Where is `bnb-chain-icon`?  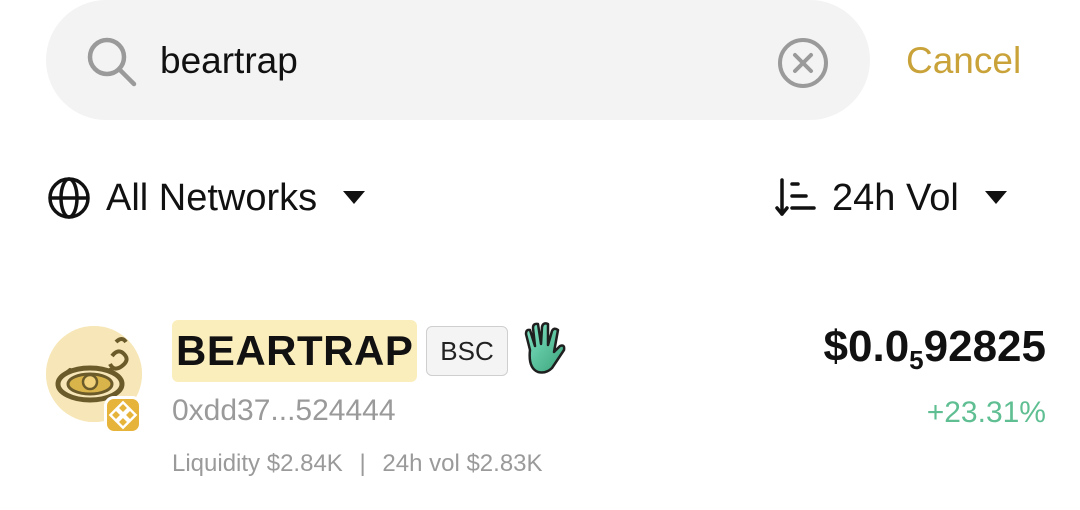
bnb-chain-icon is located at coordinates (123, 415).